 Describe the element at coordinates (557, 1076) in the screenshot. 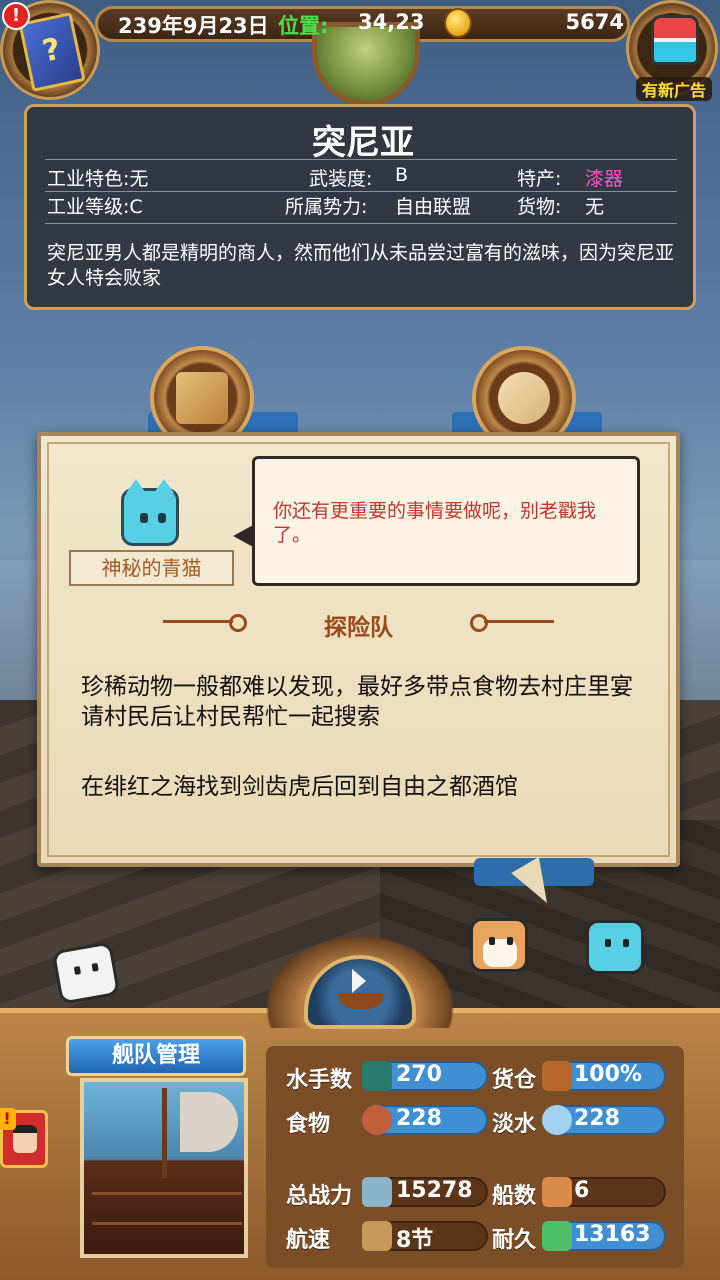

I see `cargo-crate-icon` at that location.